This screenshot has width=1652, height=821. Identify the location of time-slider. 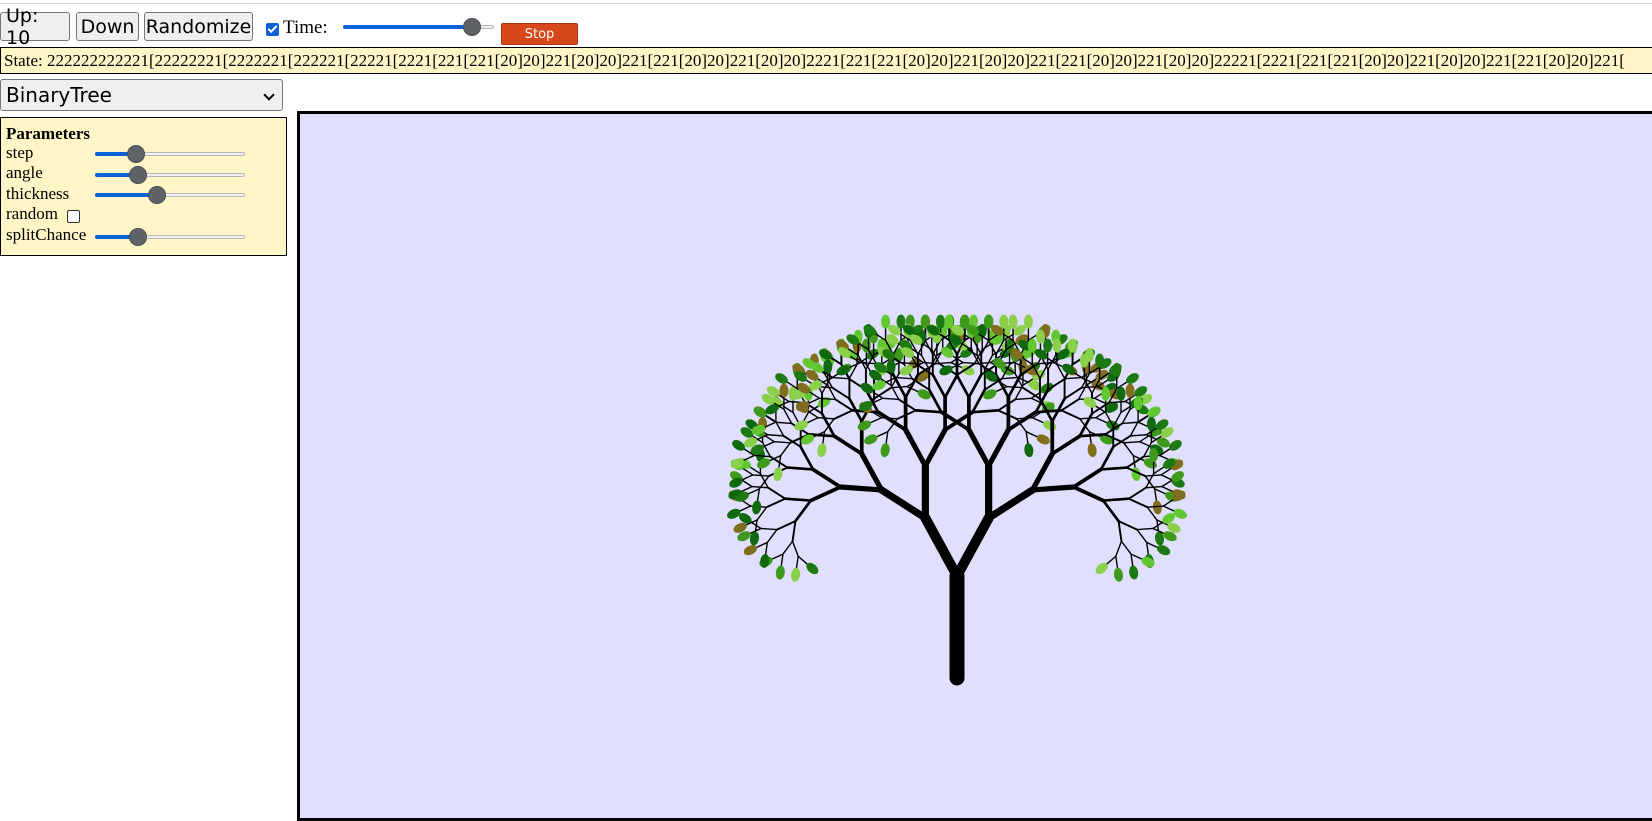
(418, 27).